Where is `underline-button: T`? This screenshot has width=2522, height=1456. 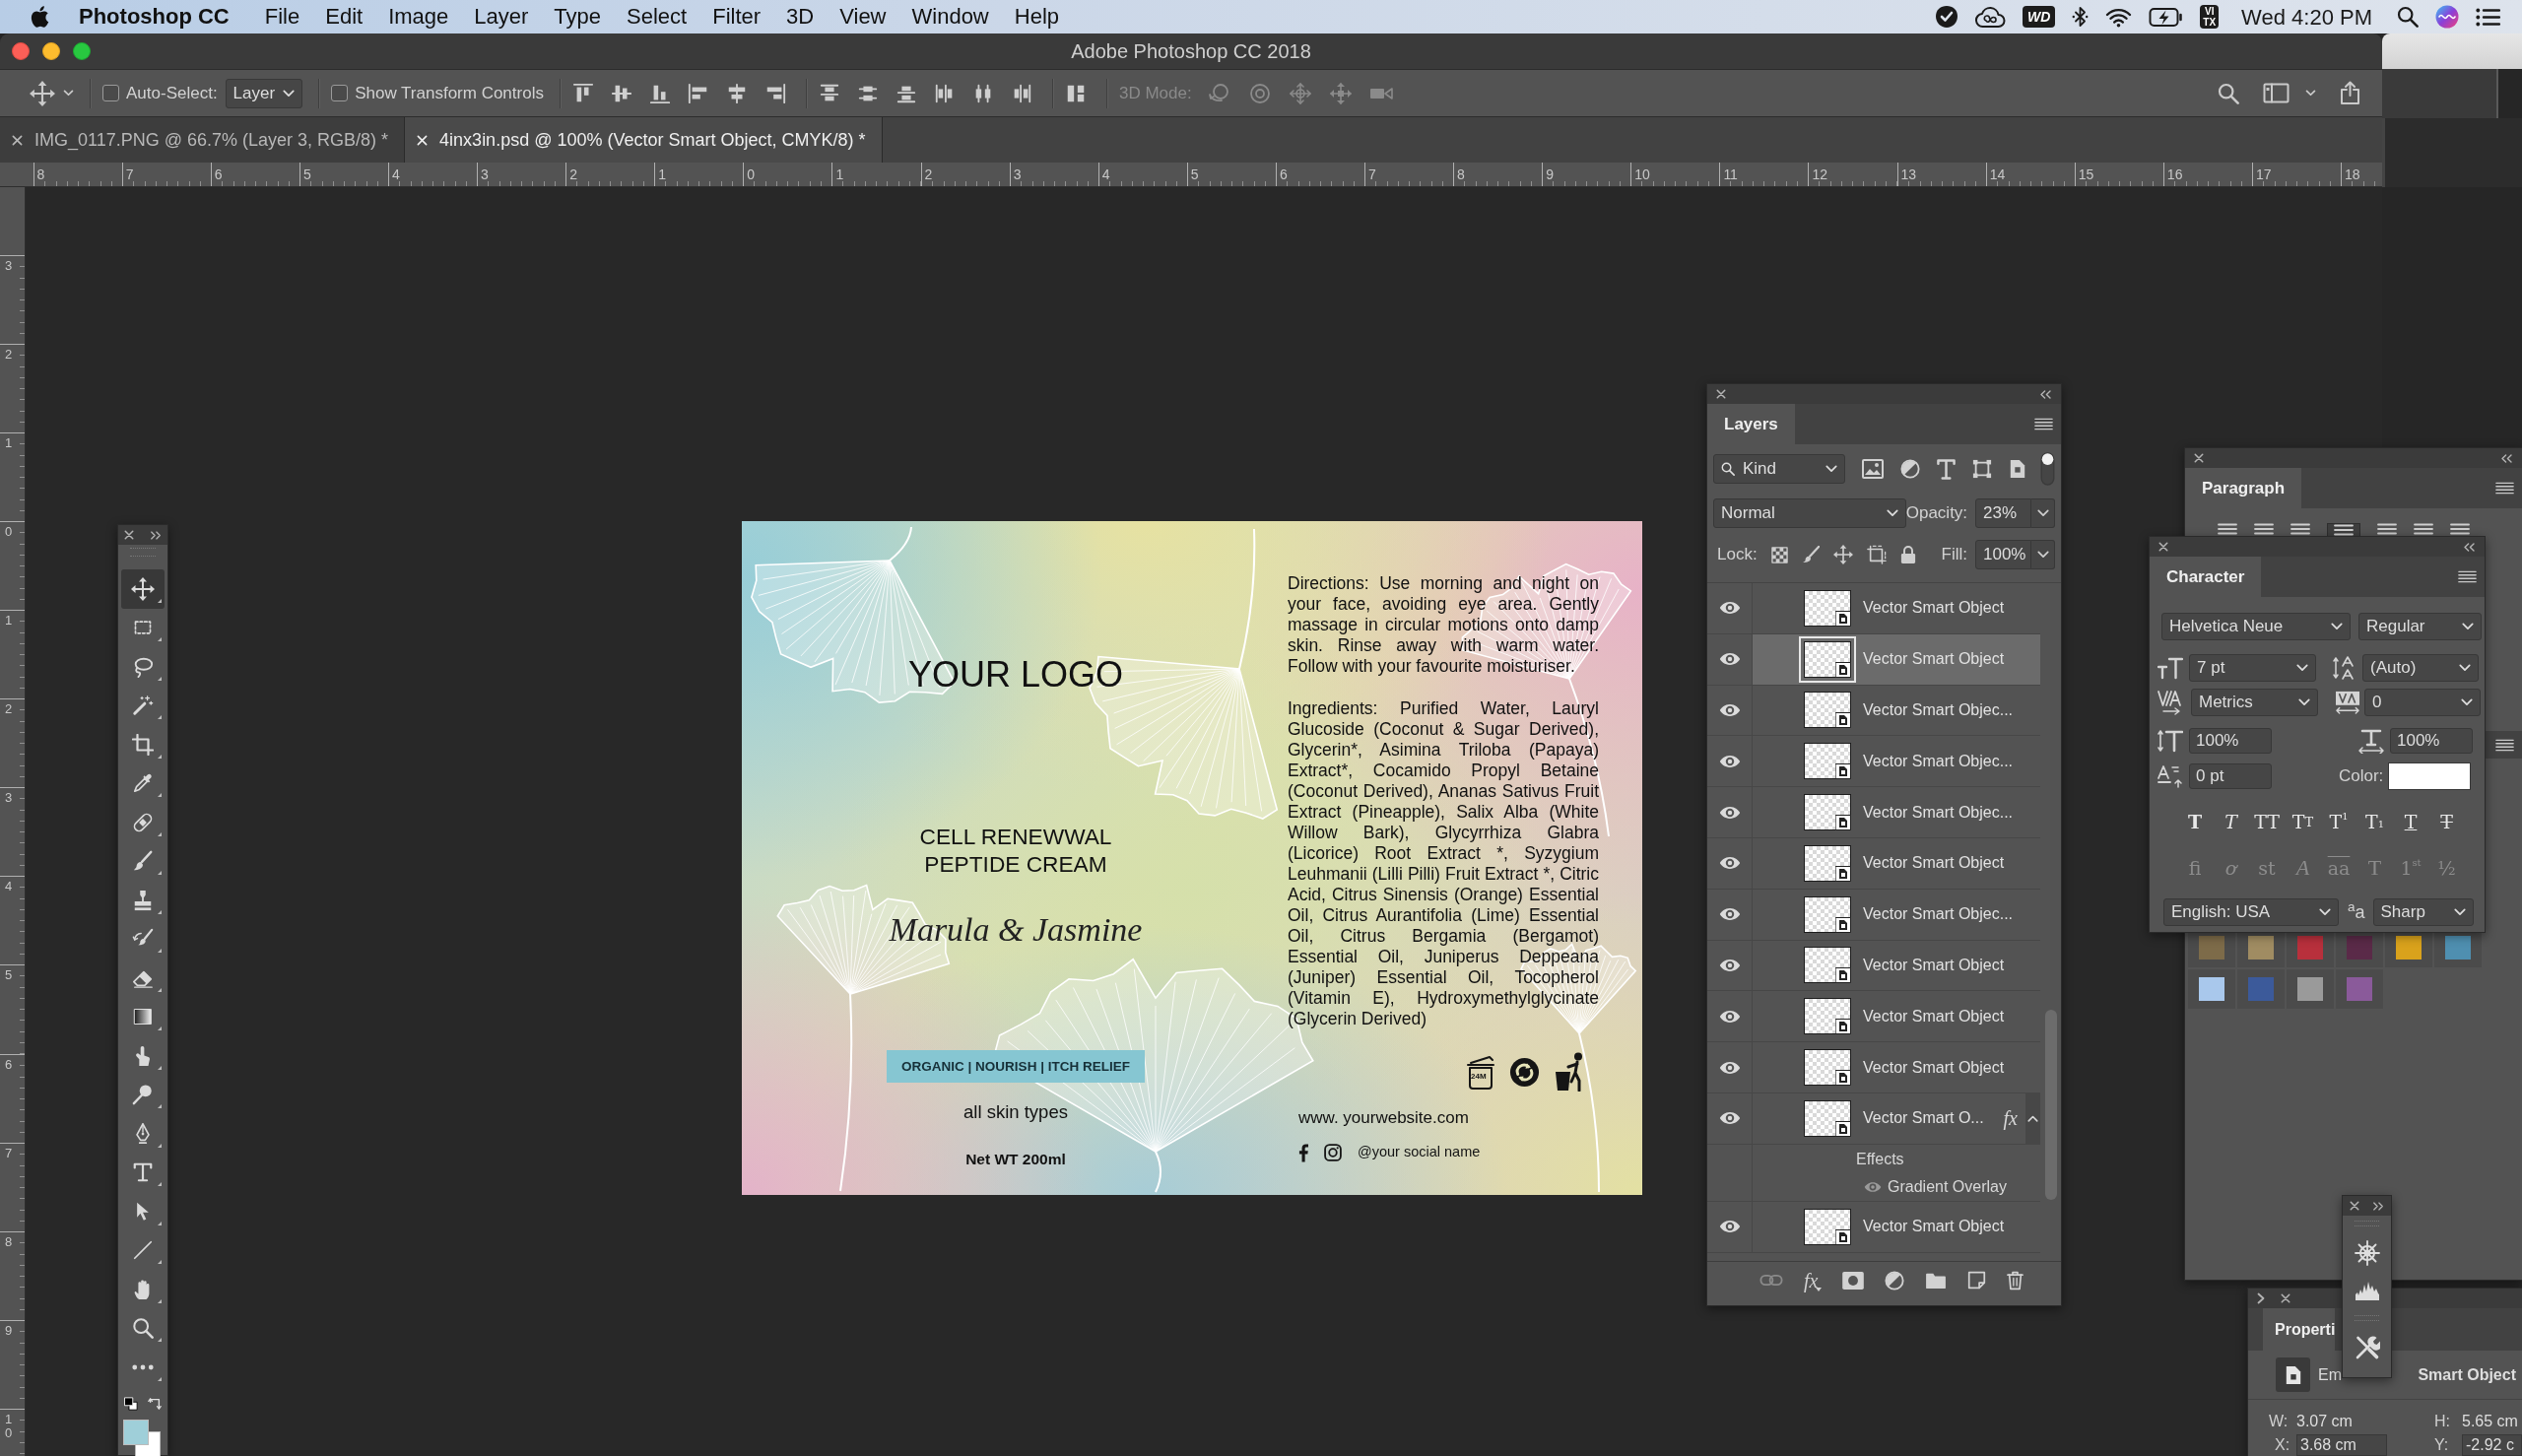
underline-button: T is located at coordinates (2410, 821).